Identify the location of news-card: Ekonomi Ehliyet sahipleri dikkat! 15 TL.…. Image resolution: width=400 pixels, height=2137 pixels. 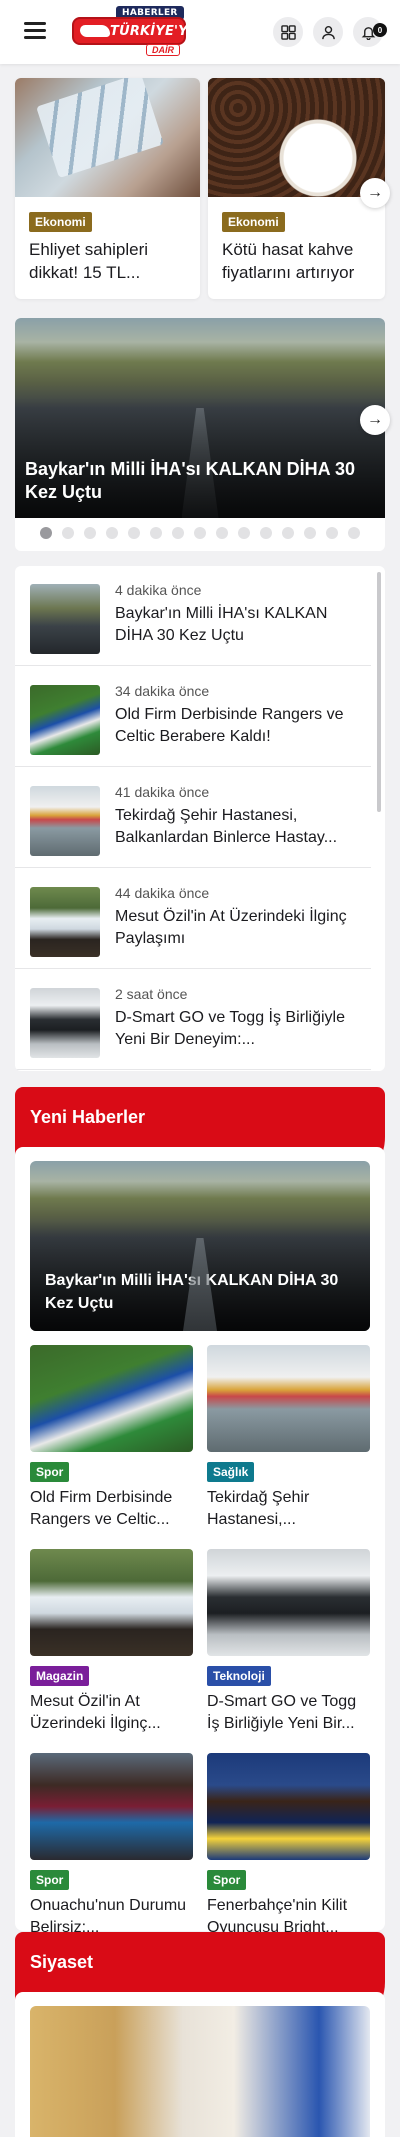
(107, 188).